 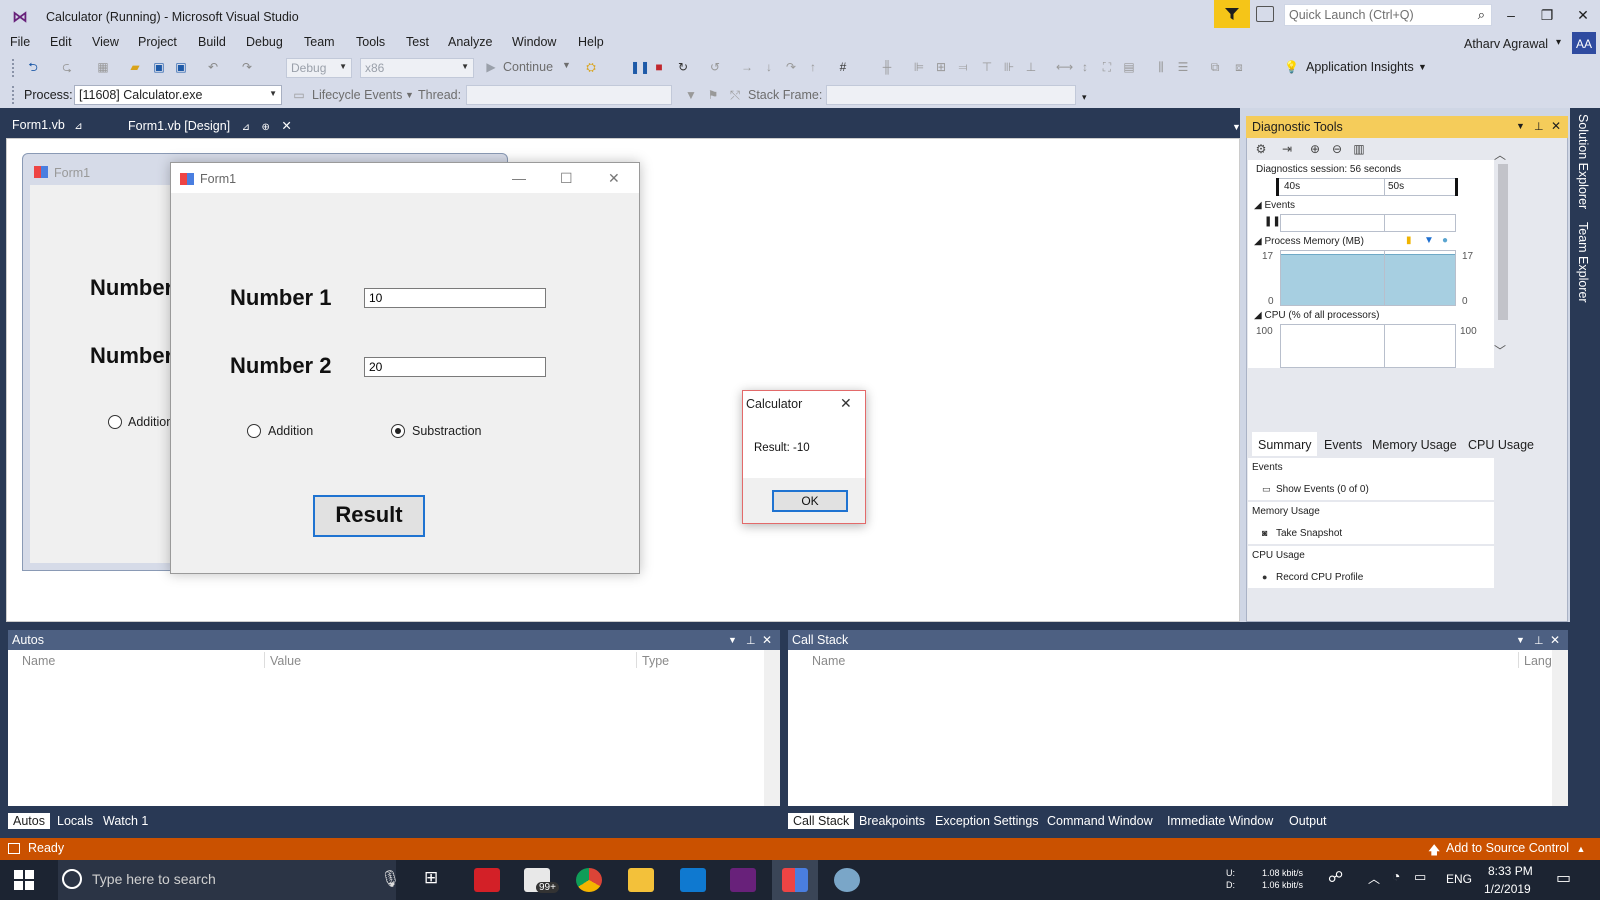 What do you see at coordinates (1287, 149) in the screenshot?
I see `export-icon: ⇥` at bounding box center [1287, 149].